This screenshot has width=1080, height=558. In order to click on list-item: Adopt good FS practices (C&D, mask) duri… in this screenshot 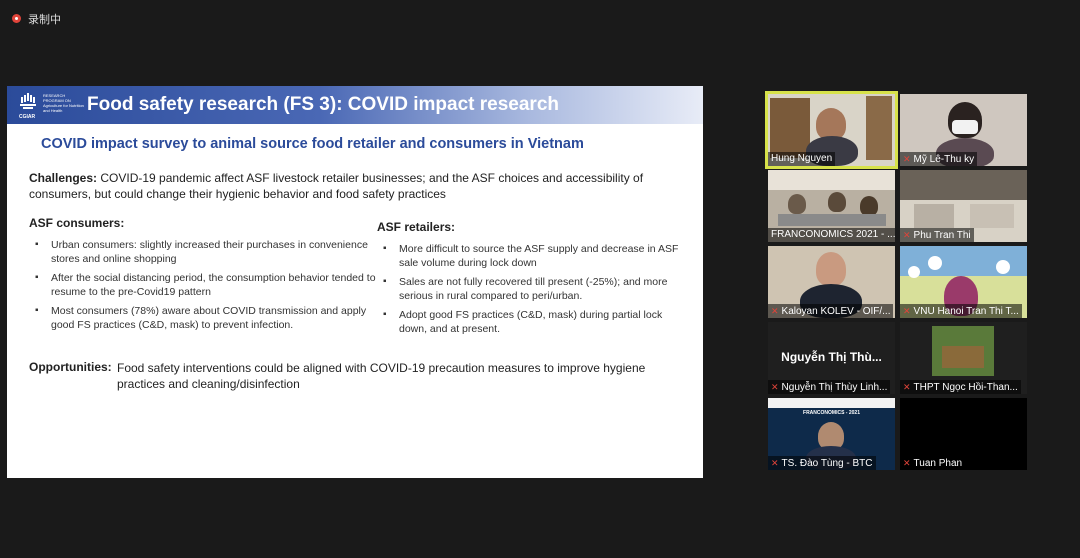, I will do `click(532, 322)`.